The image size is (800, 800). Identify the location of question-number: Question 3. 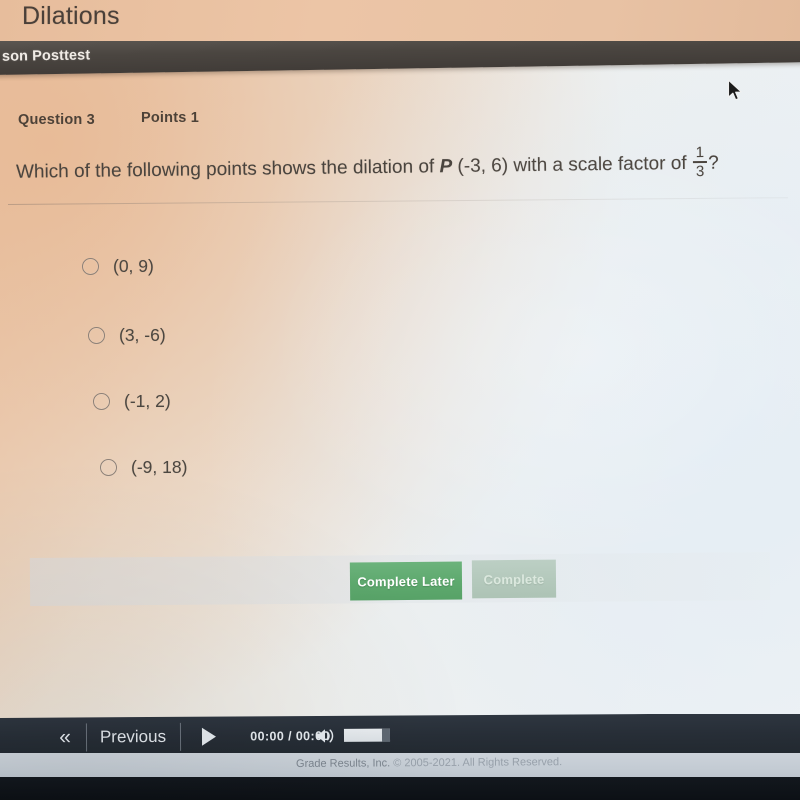
(56, 120).